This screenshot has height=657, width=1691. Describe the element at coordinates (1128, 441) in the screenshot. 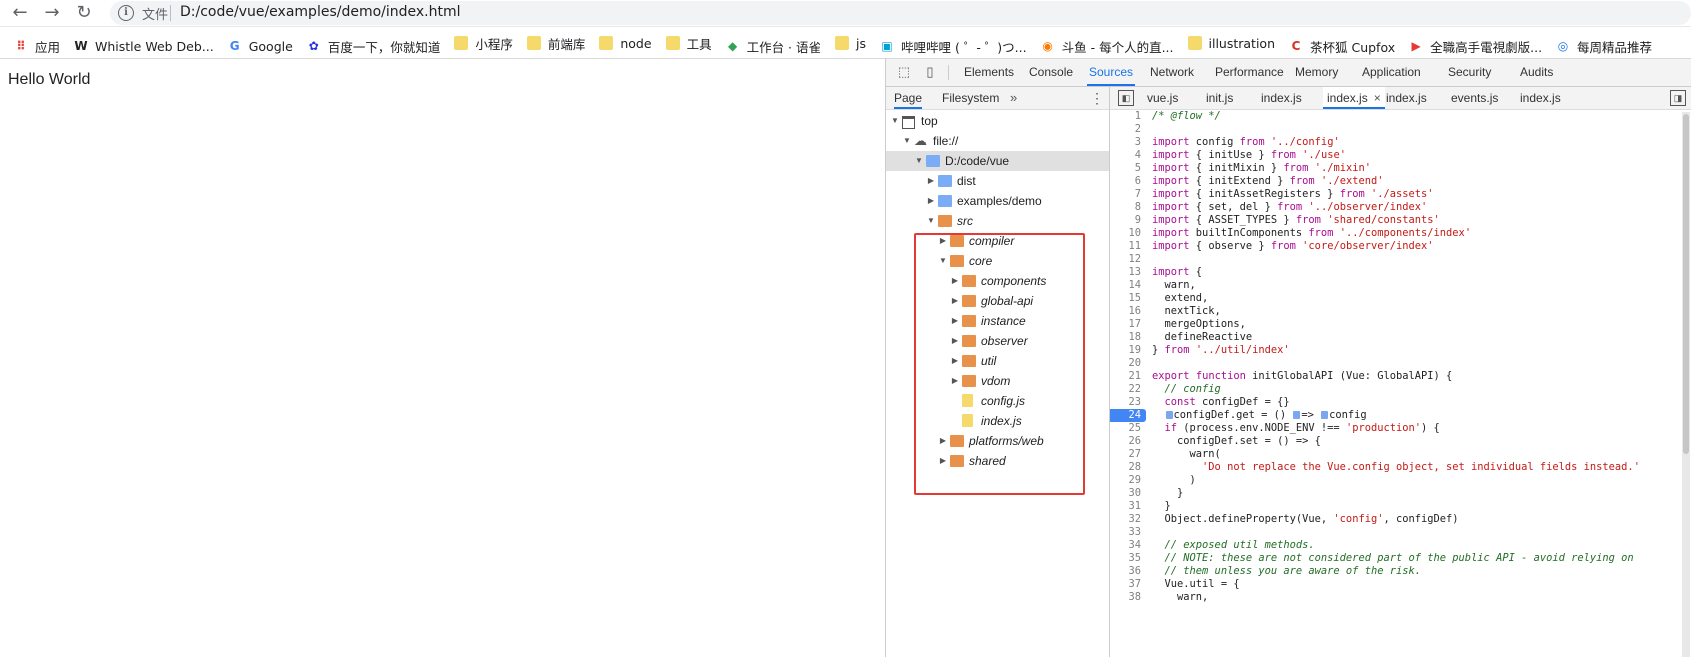

I see `line-number: 26` at that location.